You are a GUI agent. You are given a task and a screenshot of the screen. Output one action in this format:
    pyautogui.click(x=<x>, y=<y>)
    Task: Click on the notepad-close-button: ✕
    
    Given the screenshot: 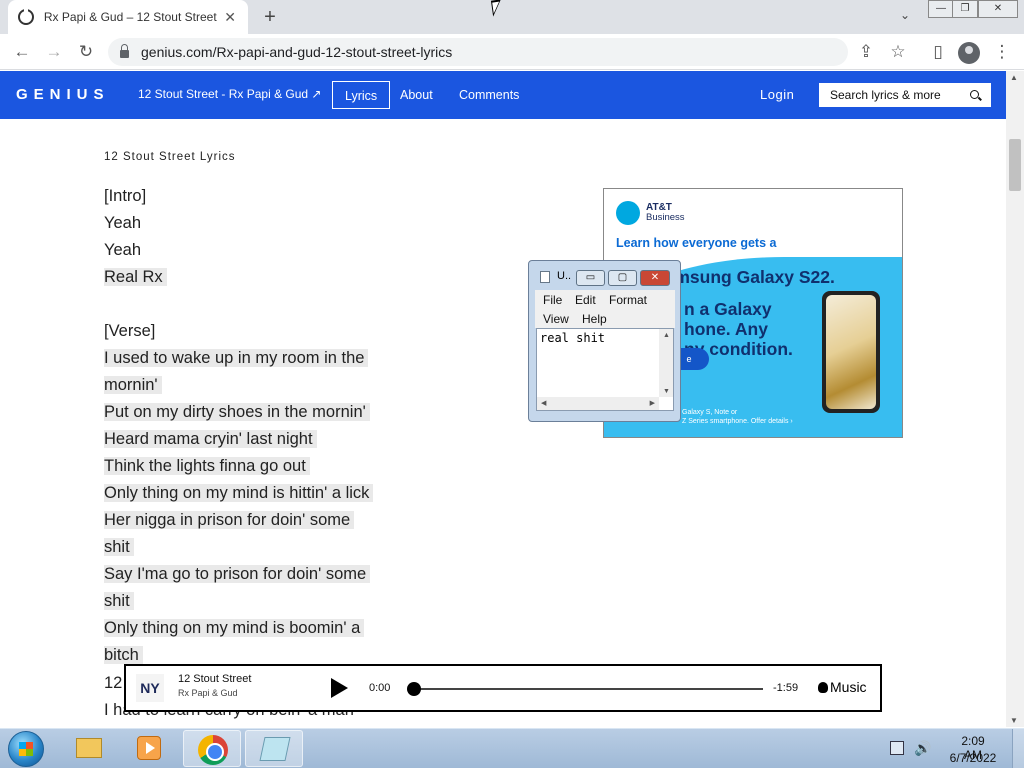 What is the action you would take?
    pyautogui.click(x=655, y=278)
    